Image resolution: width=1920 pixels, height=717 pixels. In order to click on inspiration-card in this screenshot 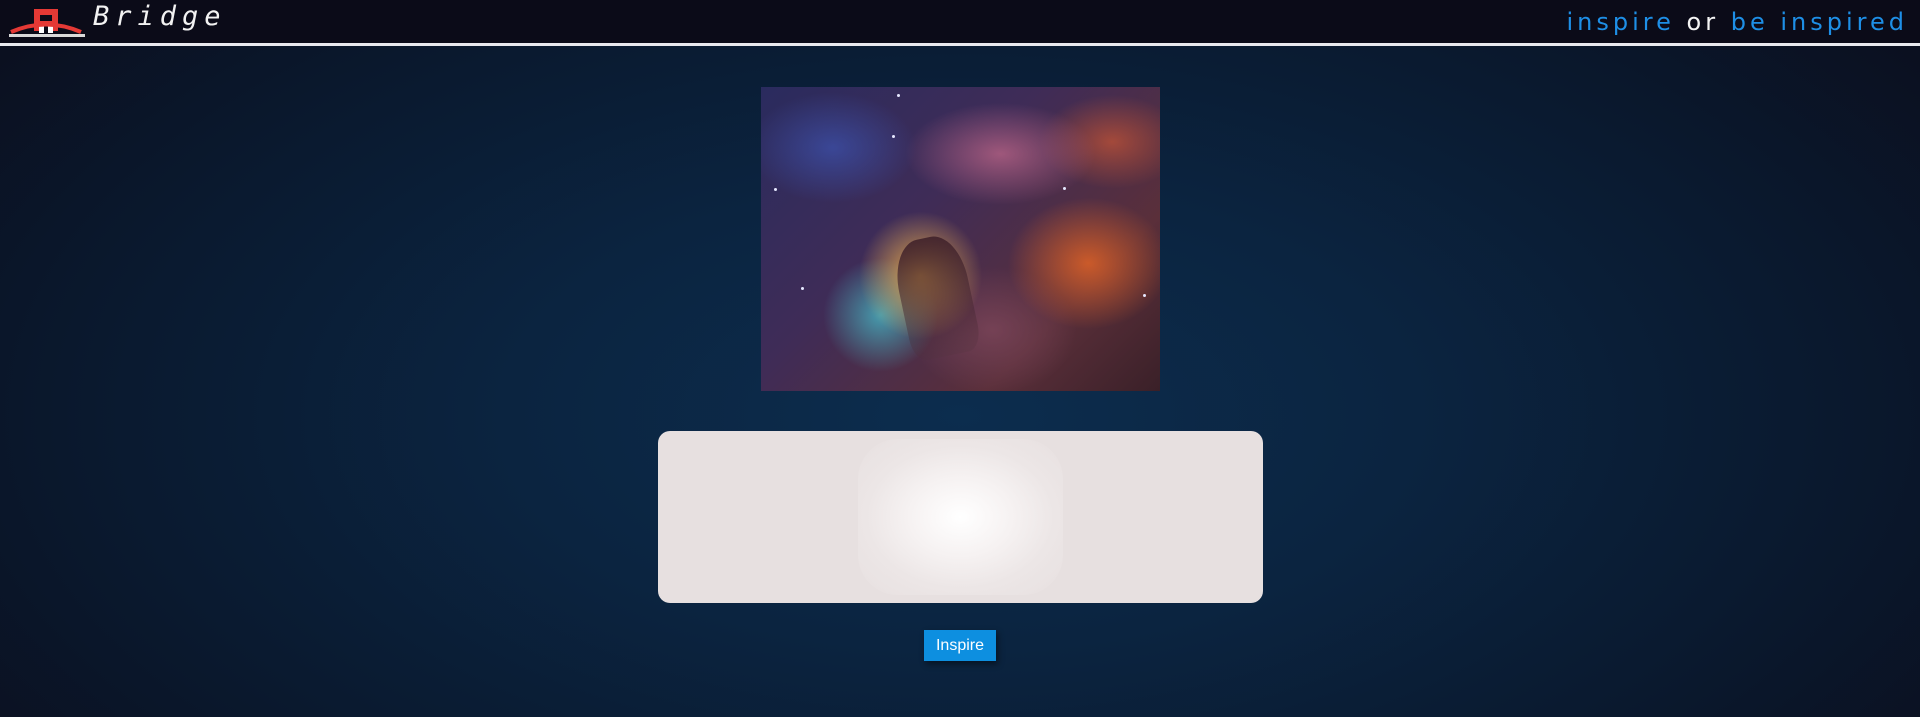, I will do `click(960, 517)`.